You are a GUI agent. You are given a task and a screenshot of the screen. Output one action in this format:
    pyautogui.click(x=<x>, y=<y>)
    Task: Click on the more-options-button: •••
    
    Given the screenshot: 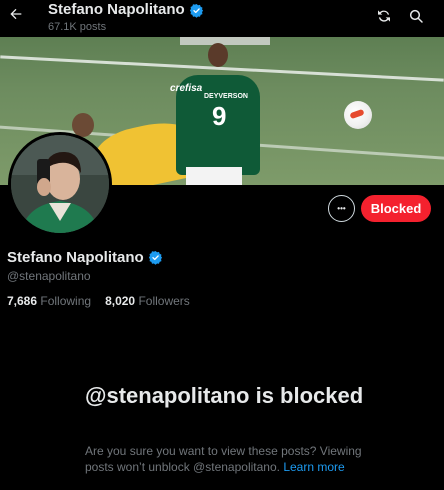 What is the action you would take?
    pyautogui.click(x=341, y=208)
    